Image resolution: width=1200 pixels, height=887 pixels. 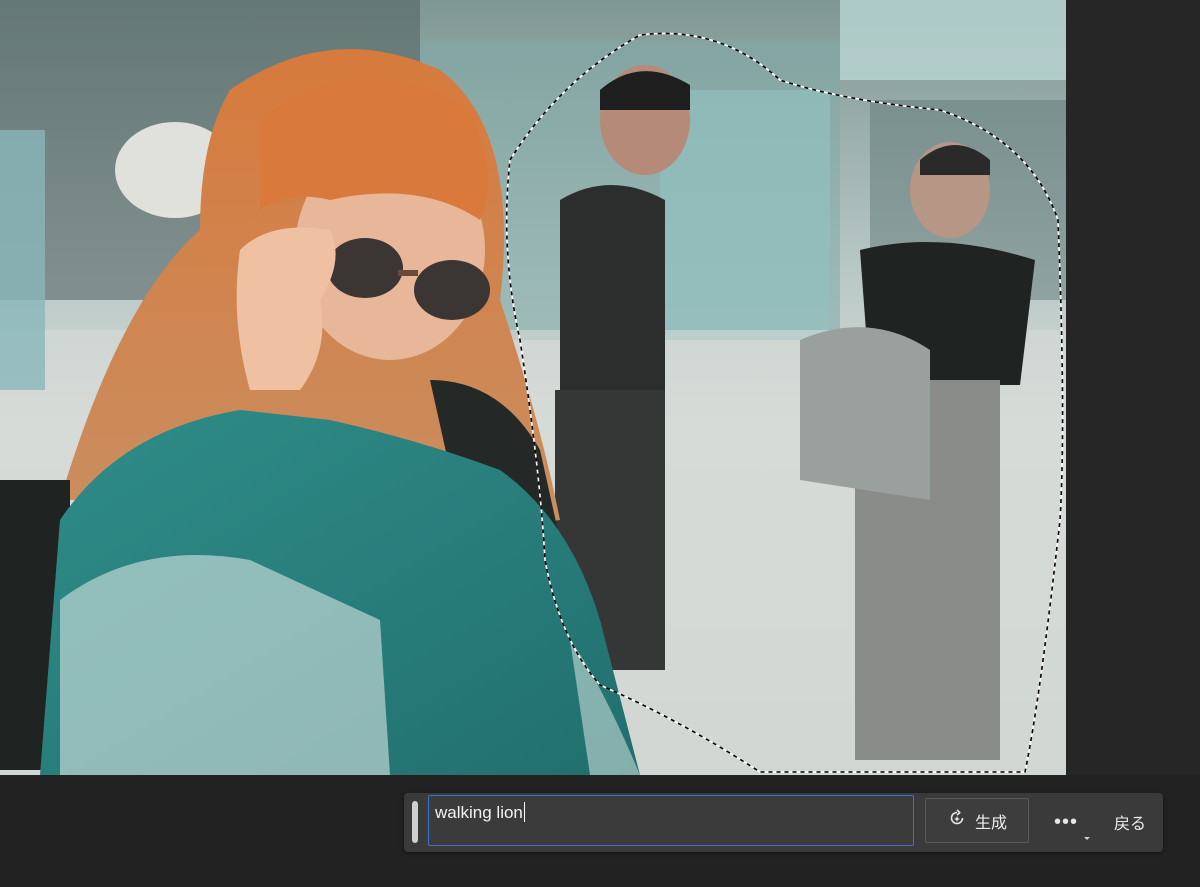 What do you see at coordinates (415, 822) in the screenshot?
I see `drag-handle-icon` at bounding box center [415, 822].